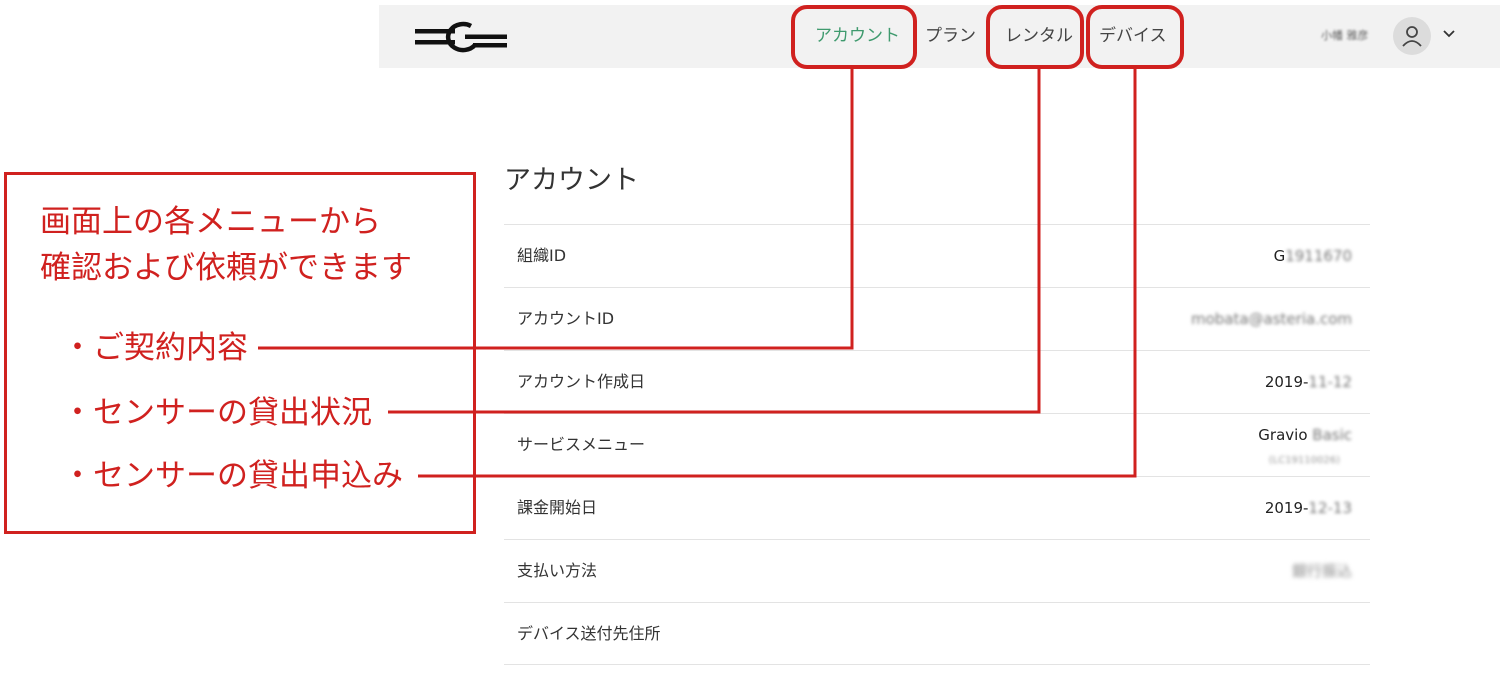  I want to click on user-name: 小幡 雅彦, so click(1345, 35).